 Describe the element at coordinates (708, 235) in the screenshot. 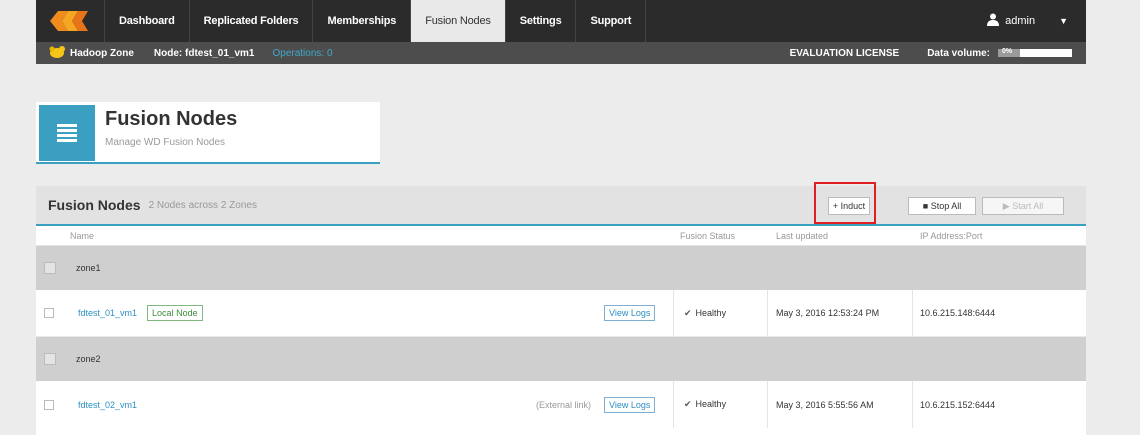

I see `column-status: Fusion Status` at that location.